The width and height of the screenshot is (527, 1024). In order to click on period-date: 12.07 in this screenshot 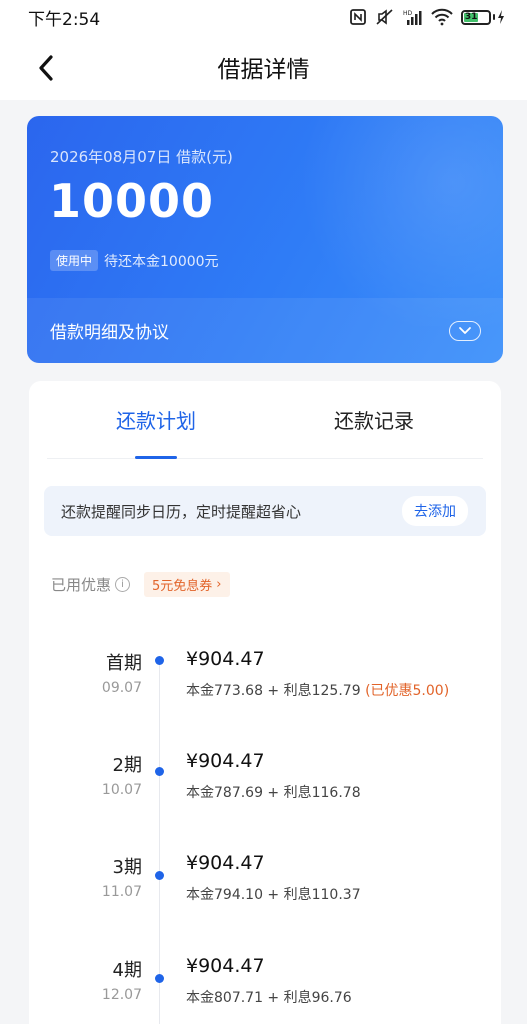, I will do `click(121, 995)`.